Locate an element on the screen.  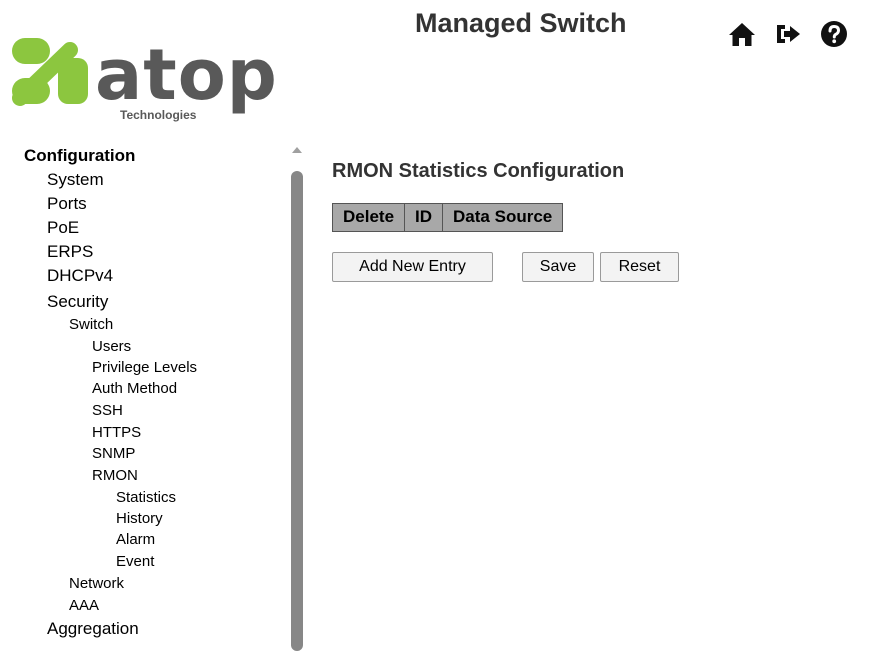
sidebar-item-event: Event is located at coordinates (135, 561).